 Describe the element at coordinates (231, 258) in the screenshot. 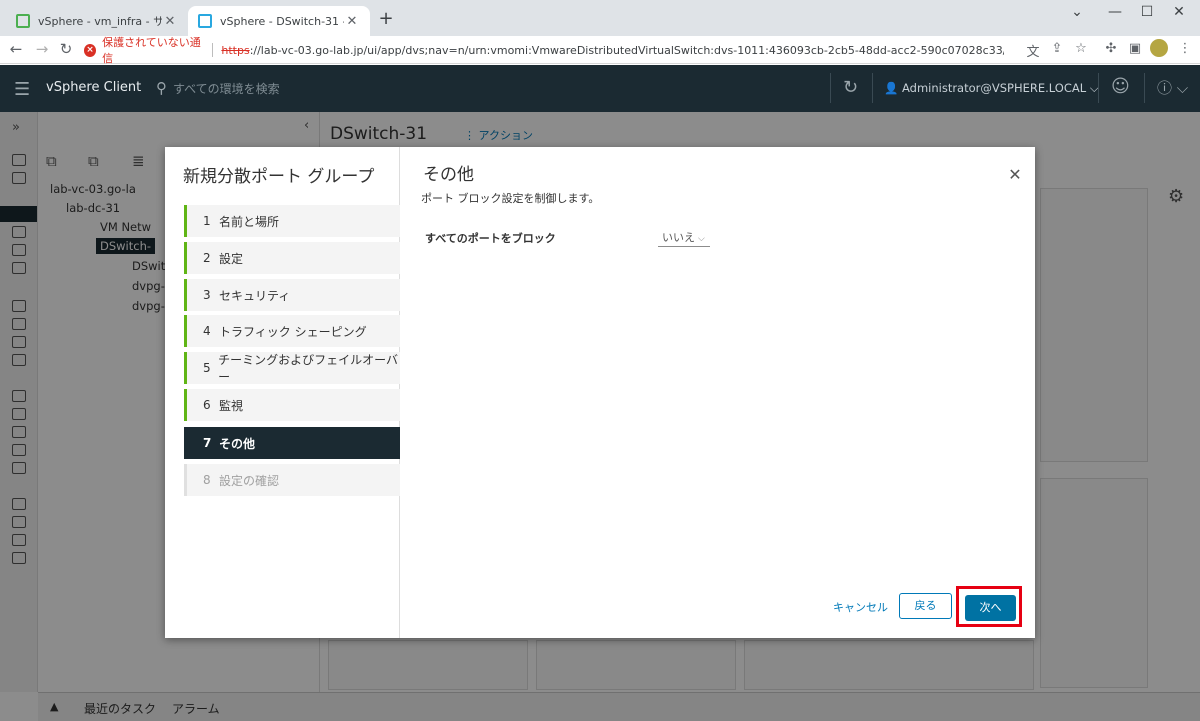

I see `step-label: 設定` at that location.